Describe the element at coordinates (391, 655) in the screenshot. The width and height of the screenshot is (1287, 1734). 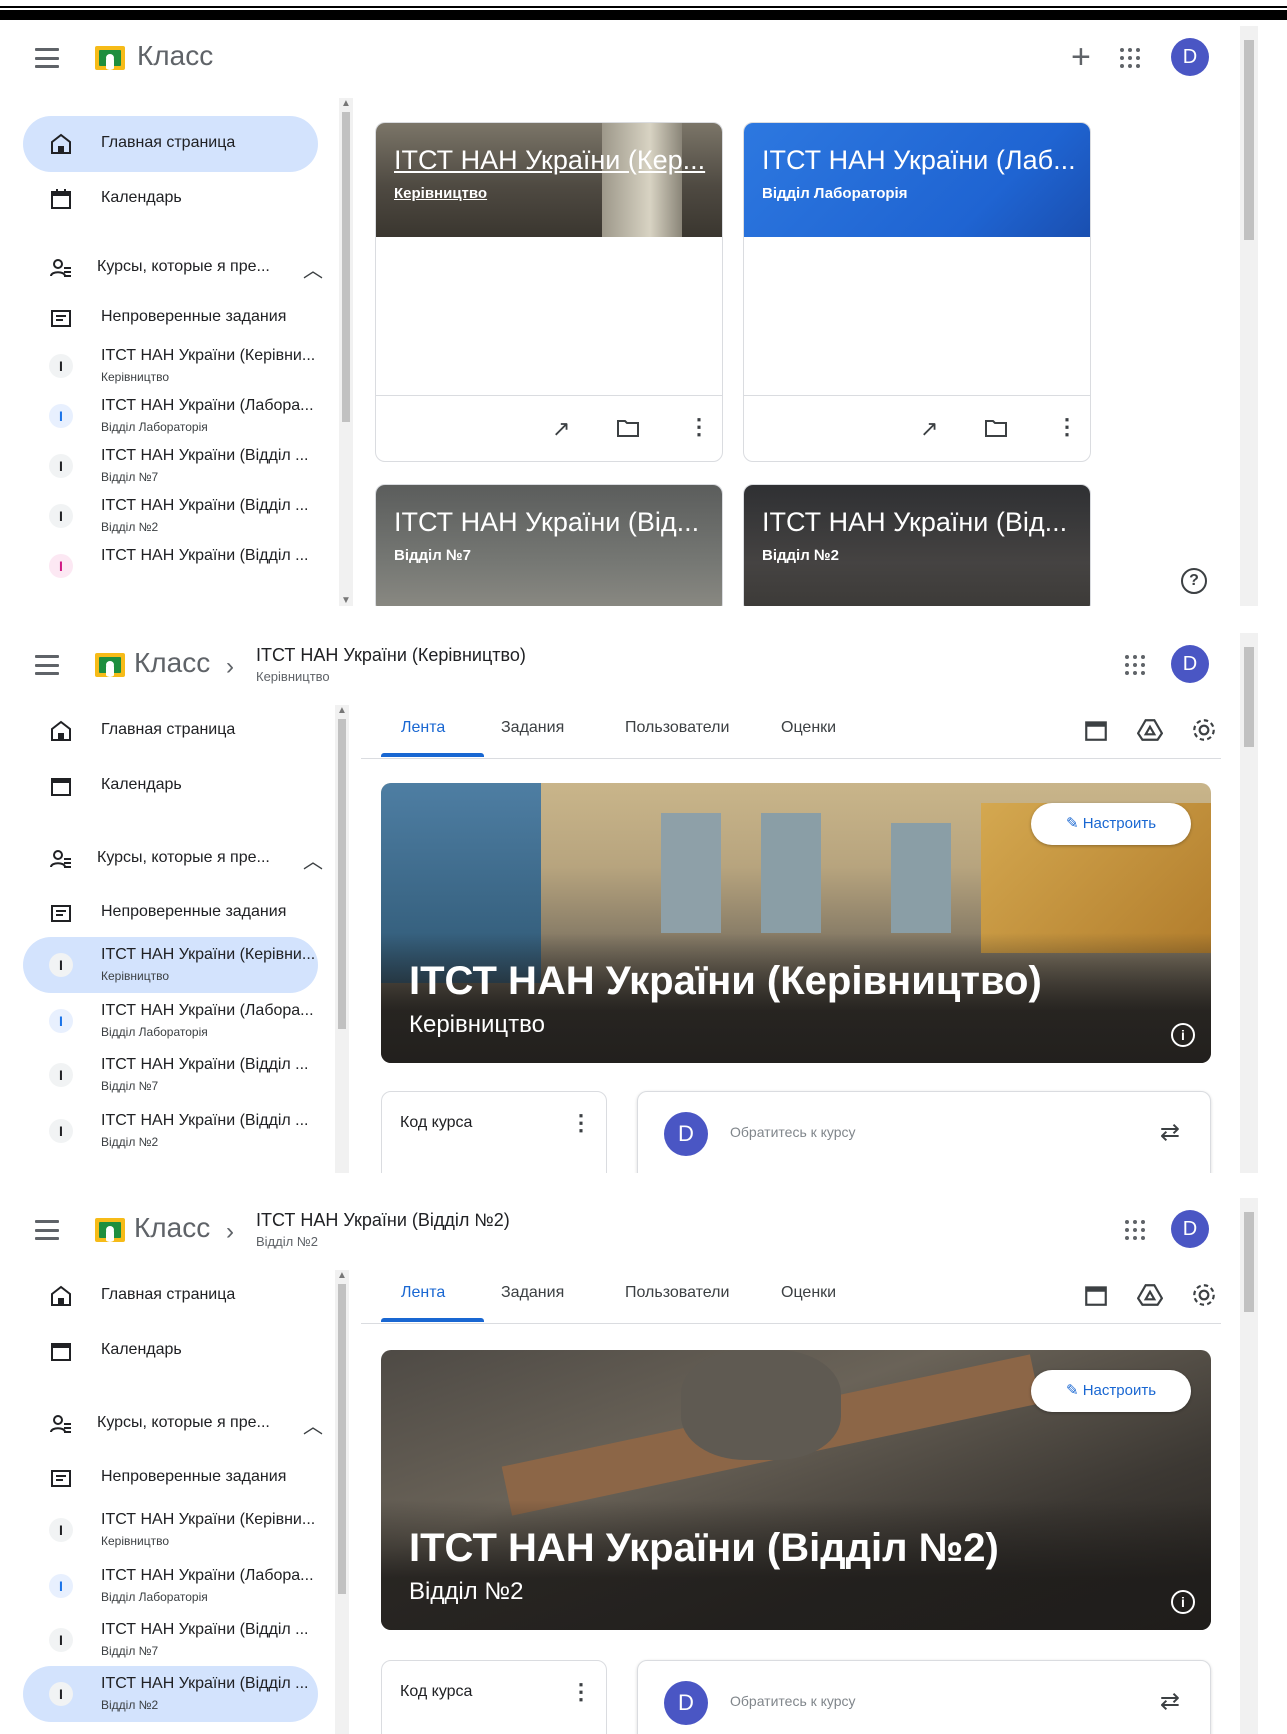
I see `breadcrumb-course-title: ІТСТ НАН України (Керівництво)` at that location.